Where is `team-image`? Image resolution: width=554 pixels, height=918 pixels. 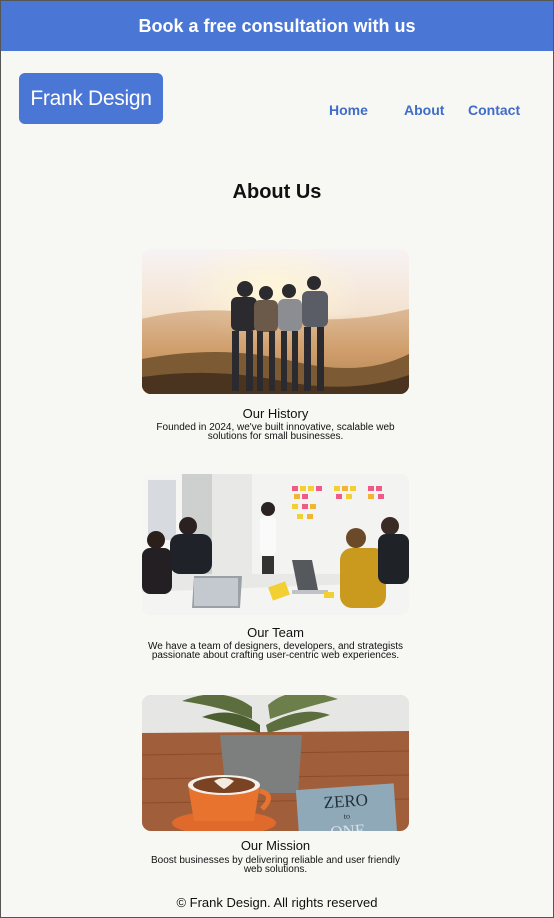
team-image is located at coordinates (275, 544).